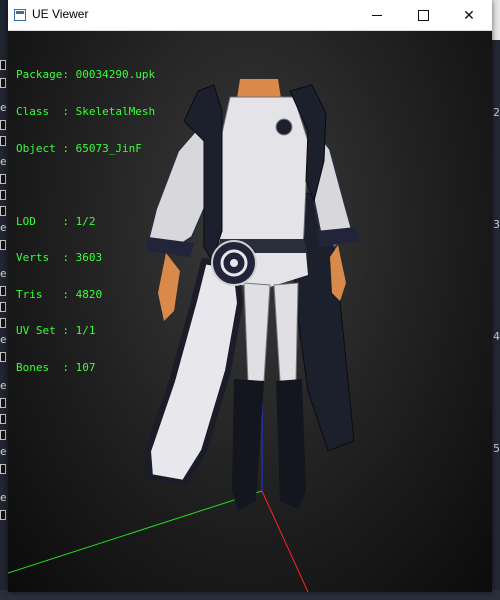 The height and width of the screenshot is (600, 500). Describe the element at coordinates (250, 15) in the screenshot. I see `title-bar: UE Viewer ✕` at that location.